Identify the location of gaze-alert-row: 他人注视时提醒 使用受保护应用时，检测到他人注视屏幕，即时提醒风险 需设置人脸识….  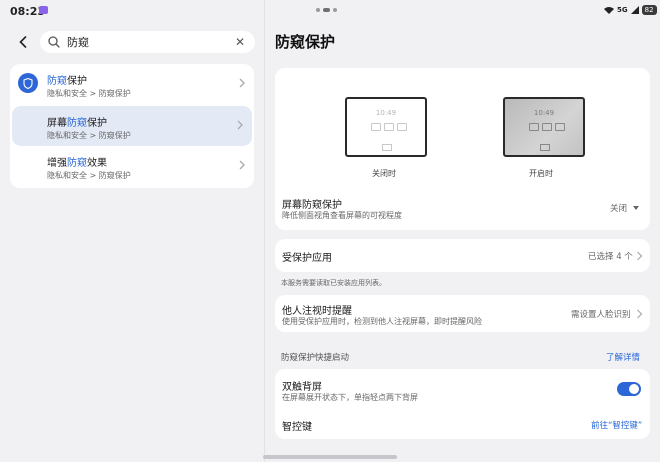
(462, 313).